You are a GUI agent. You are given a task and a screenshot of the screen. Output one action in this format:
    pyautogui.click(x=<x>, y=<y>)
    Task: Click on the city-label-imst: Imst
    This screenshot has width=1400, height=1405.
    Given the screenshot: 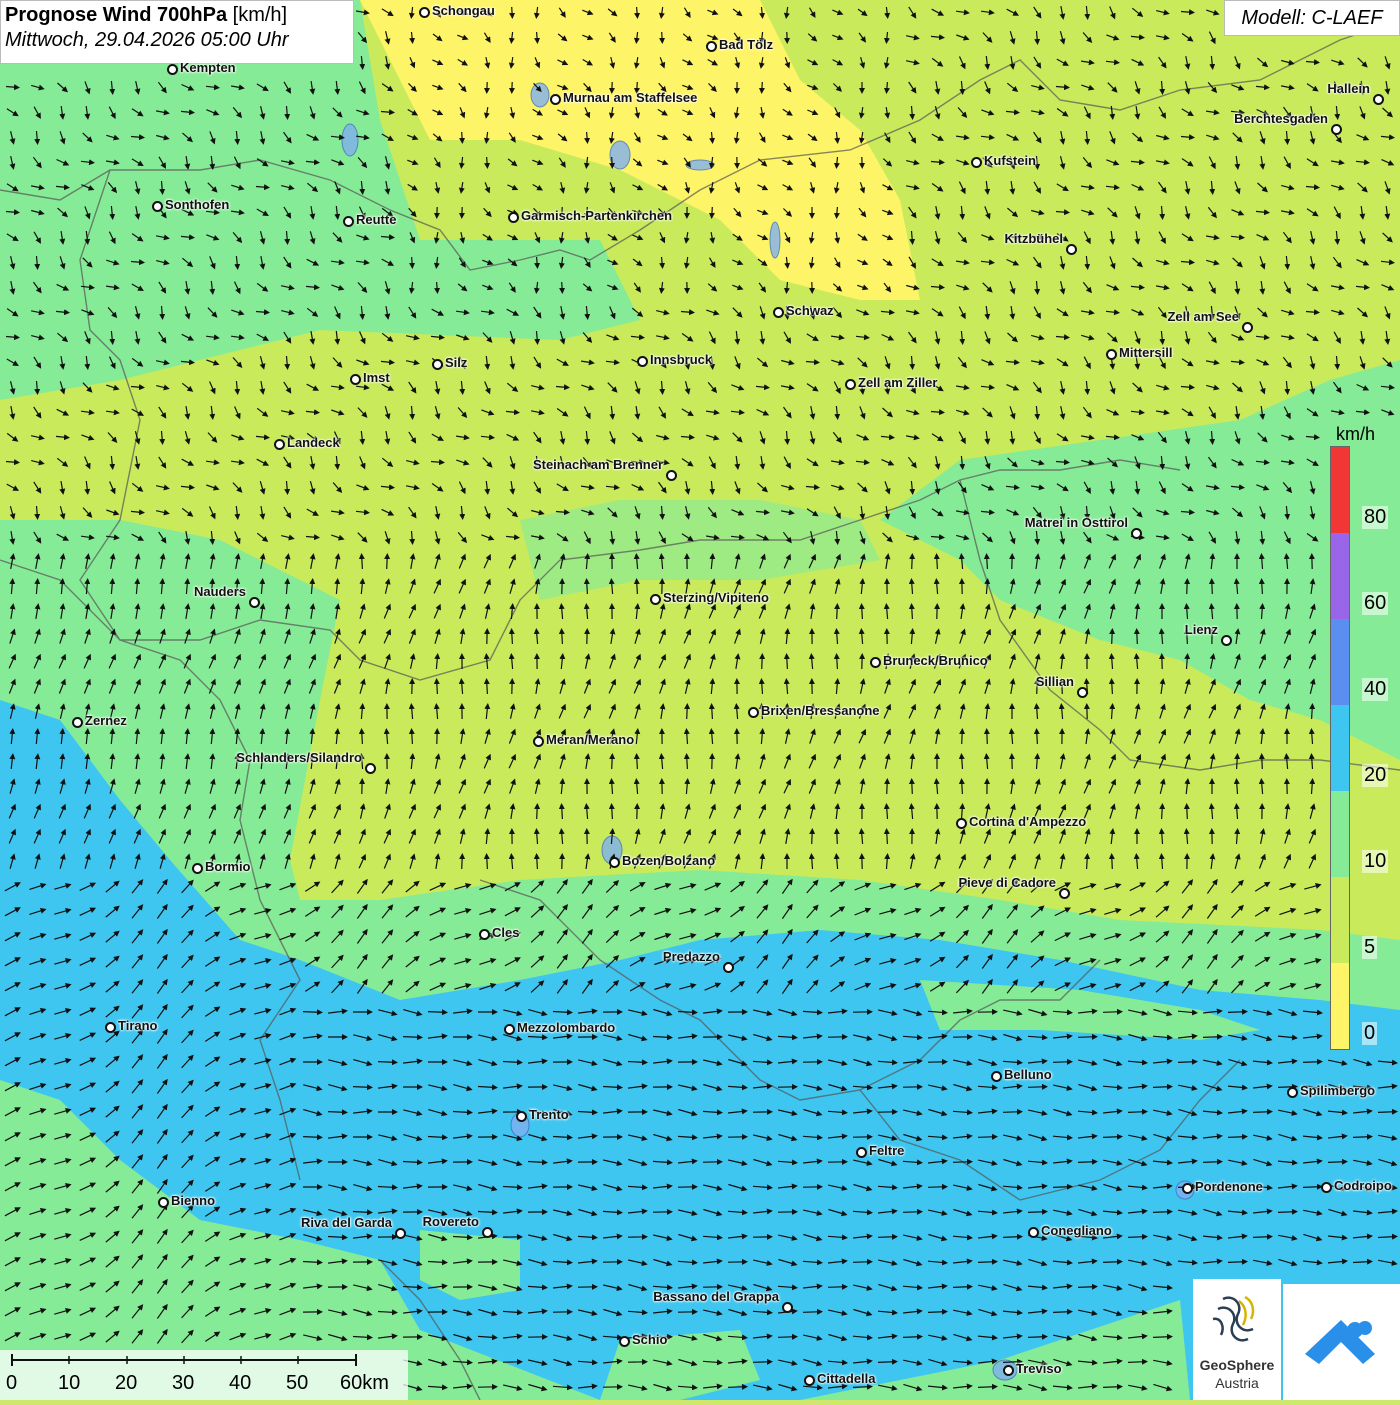 What is the action you would take?
    pyautogui.click(x=376, y=377)
    